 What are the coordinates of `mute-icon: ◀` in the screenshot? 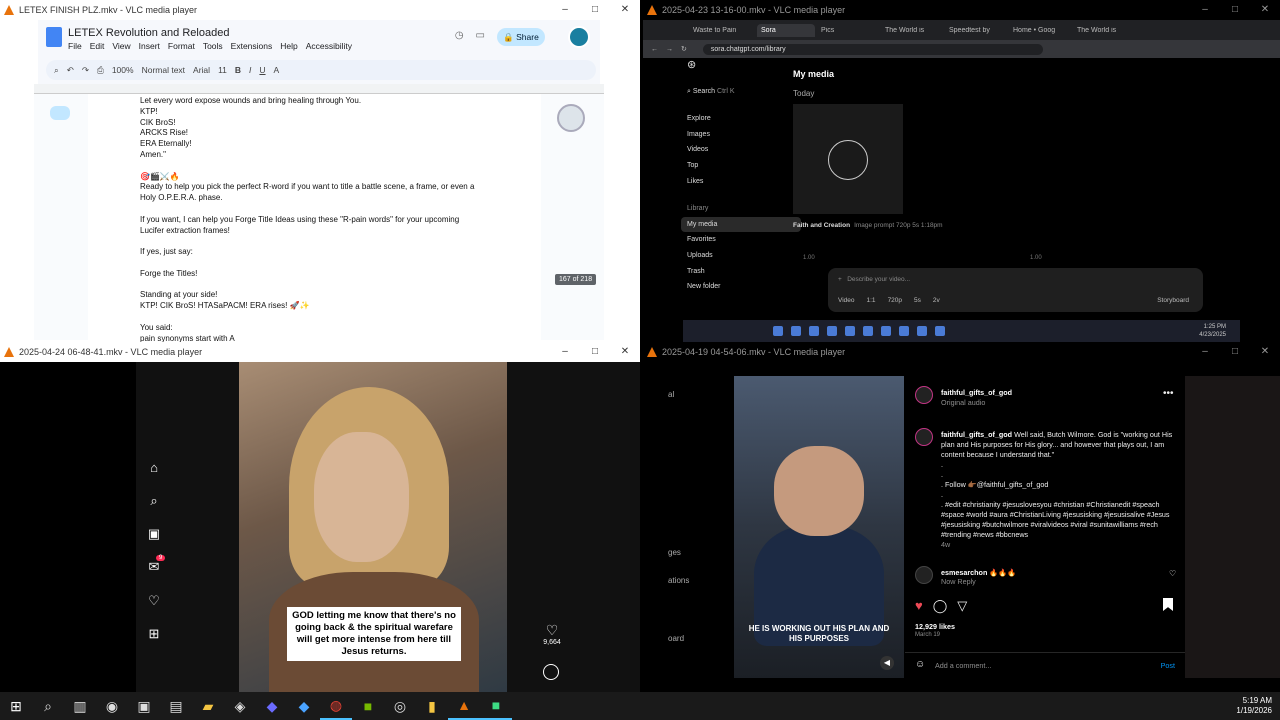 It's located at (887, 663).